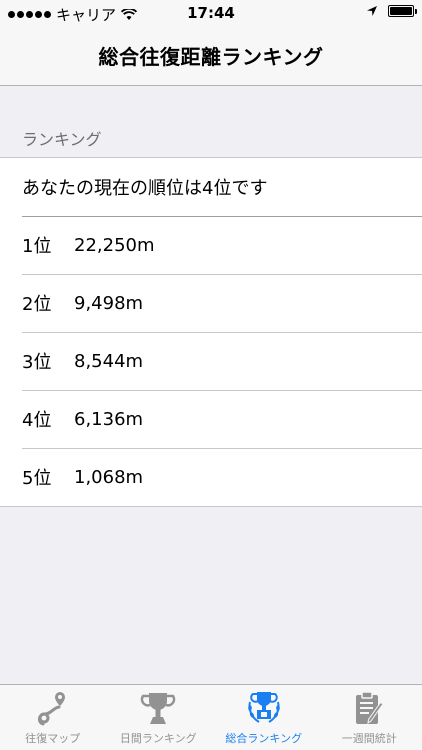 The image size is (422, 750). Describe the element at coordinates (53, 738) in the screenshot. I see `tab-label: 往復マップ` at that location.